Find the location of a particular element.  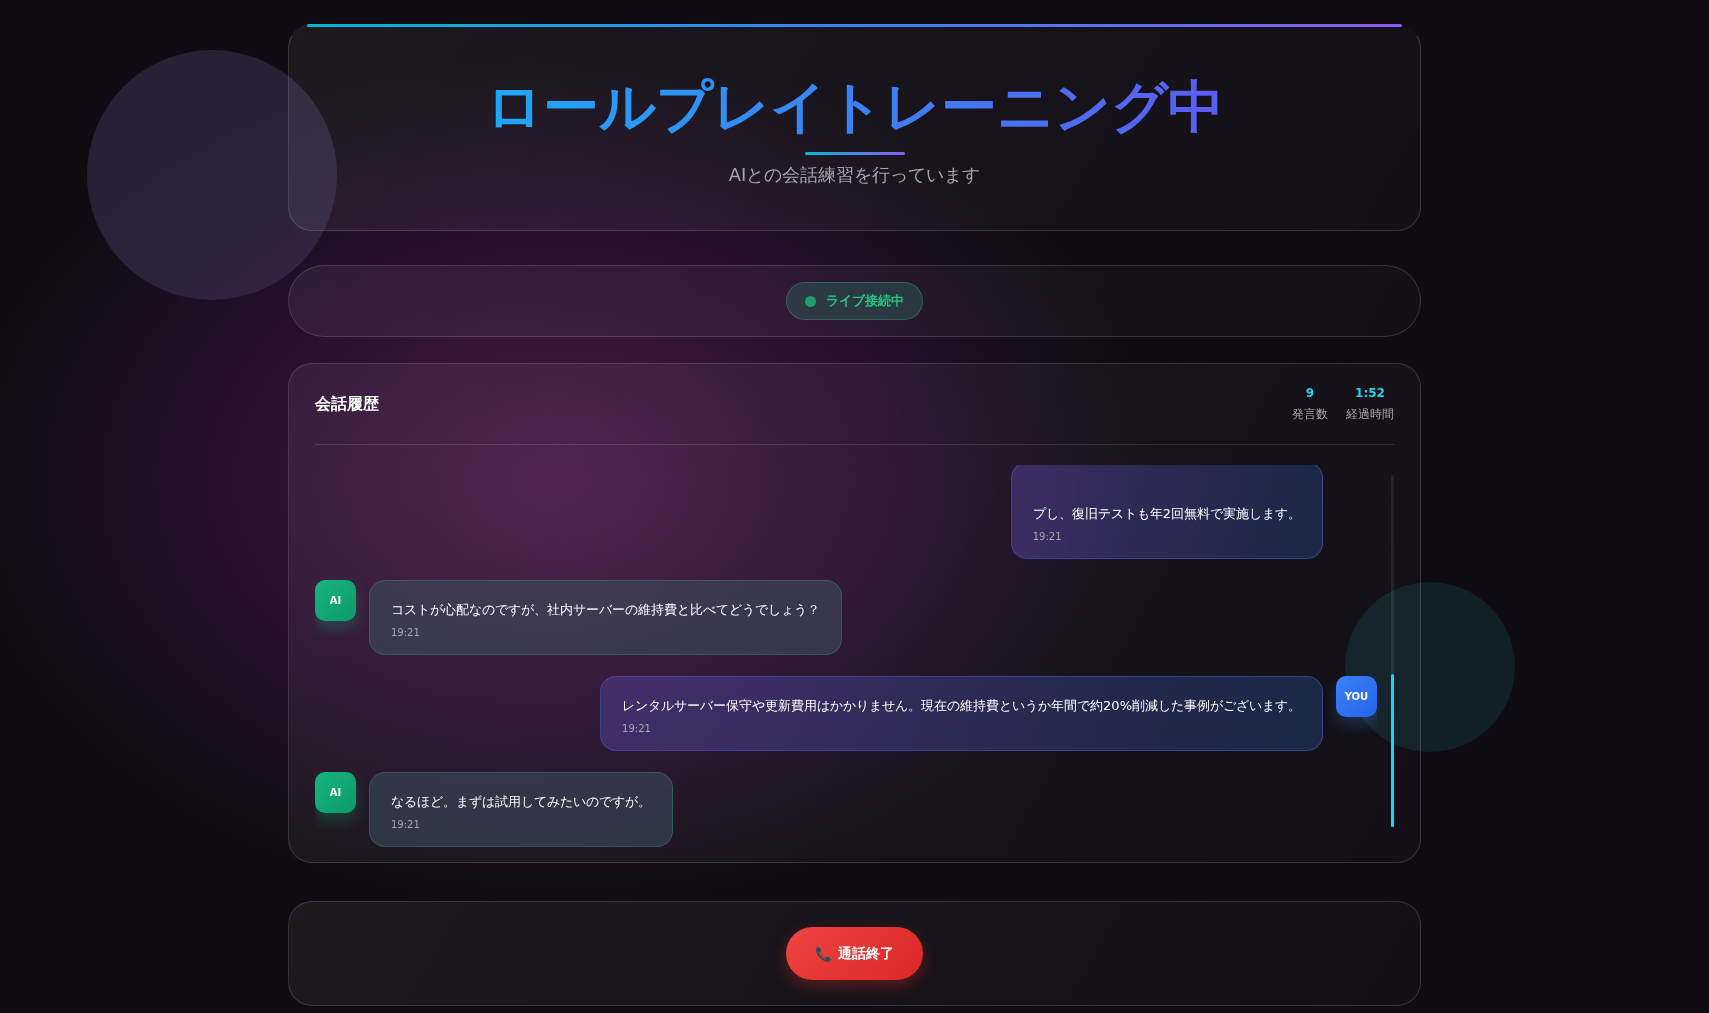

phone-icon: 📞 is located at coordinates (823, 953).